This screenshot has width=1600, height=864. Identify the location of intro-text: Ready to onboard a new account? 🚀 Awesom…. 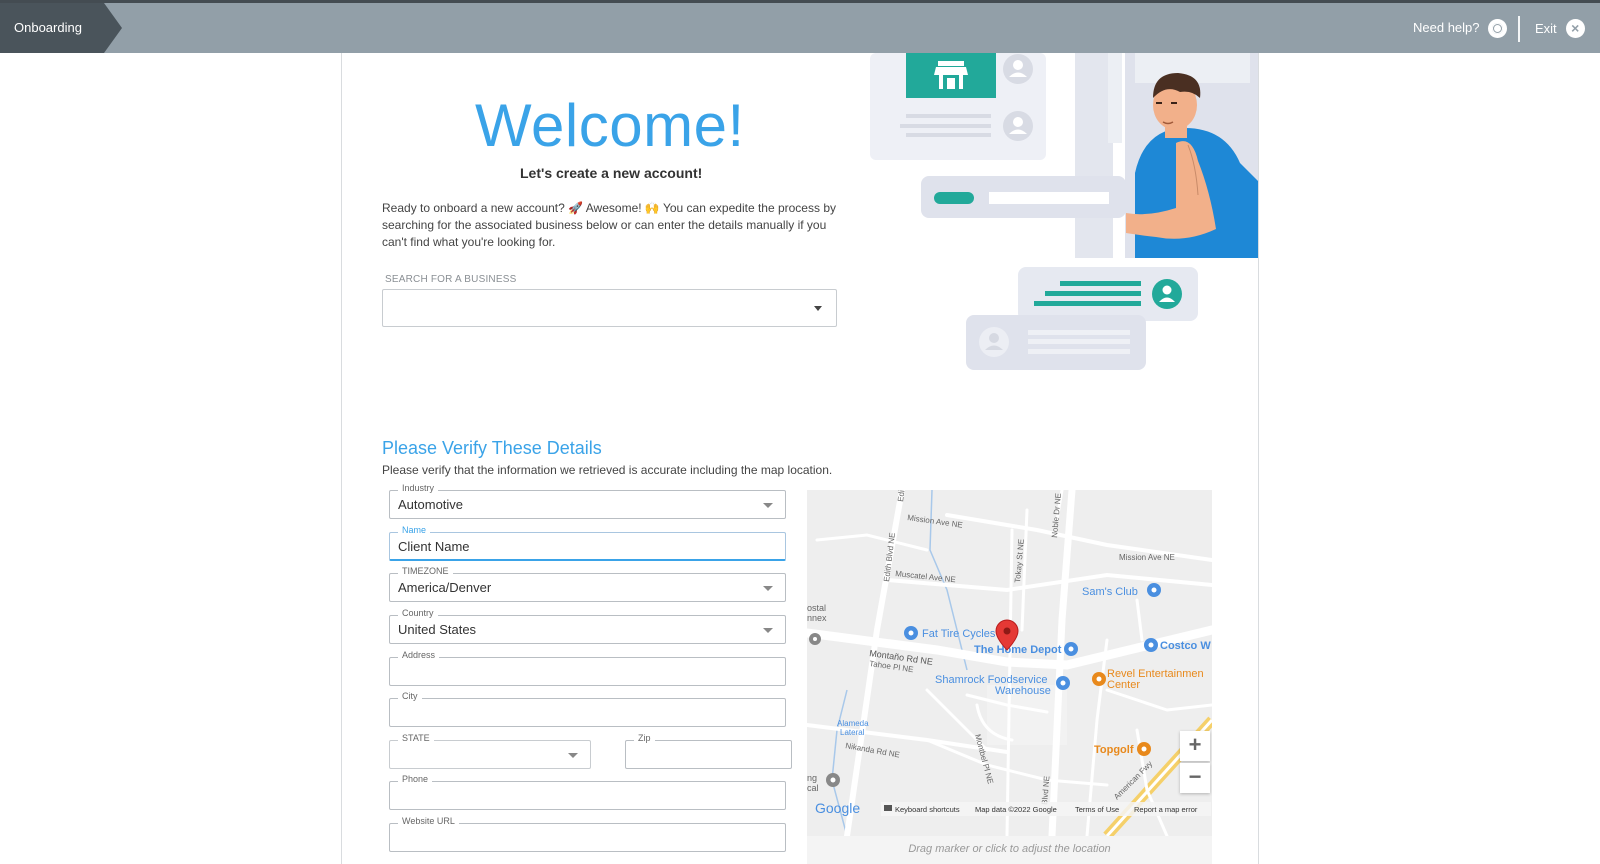
(609, 225).